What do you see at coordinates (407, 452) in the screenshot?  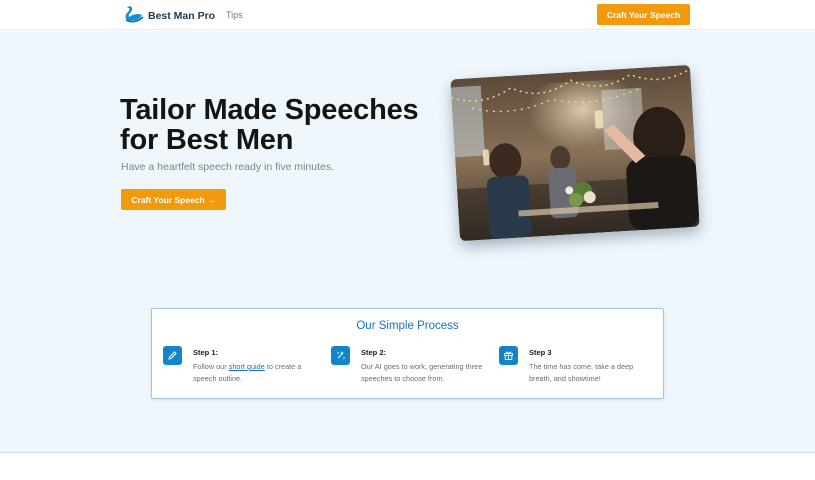 I see `section-divider` at bounding box center [407, 452].